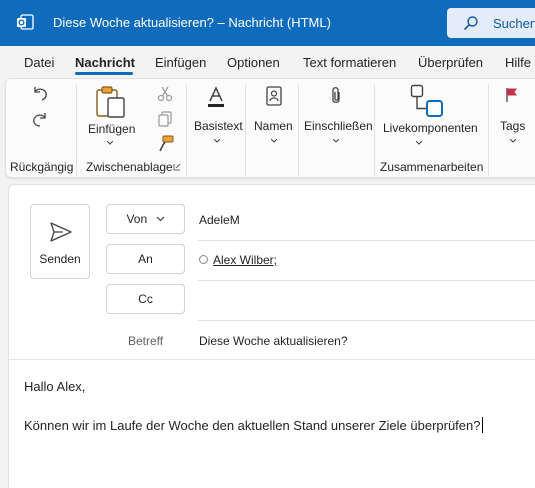  Describe the element at coordinates (40, 119) in the screenshot. I see `redo-icon` at that location.